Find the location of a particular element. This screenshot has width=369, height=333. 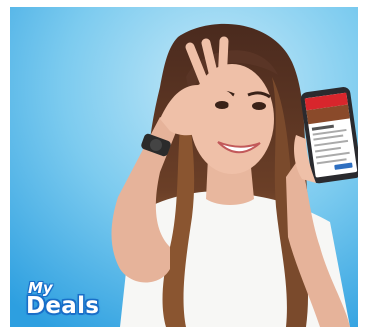

right-eye is located at coordinates (259, 106).